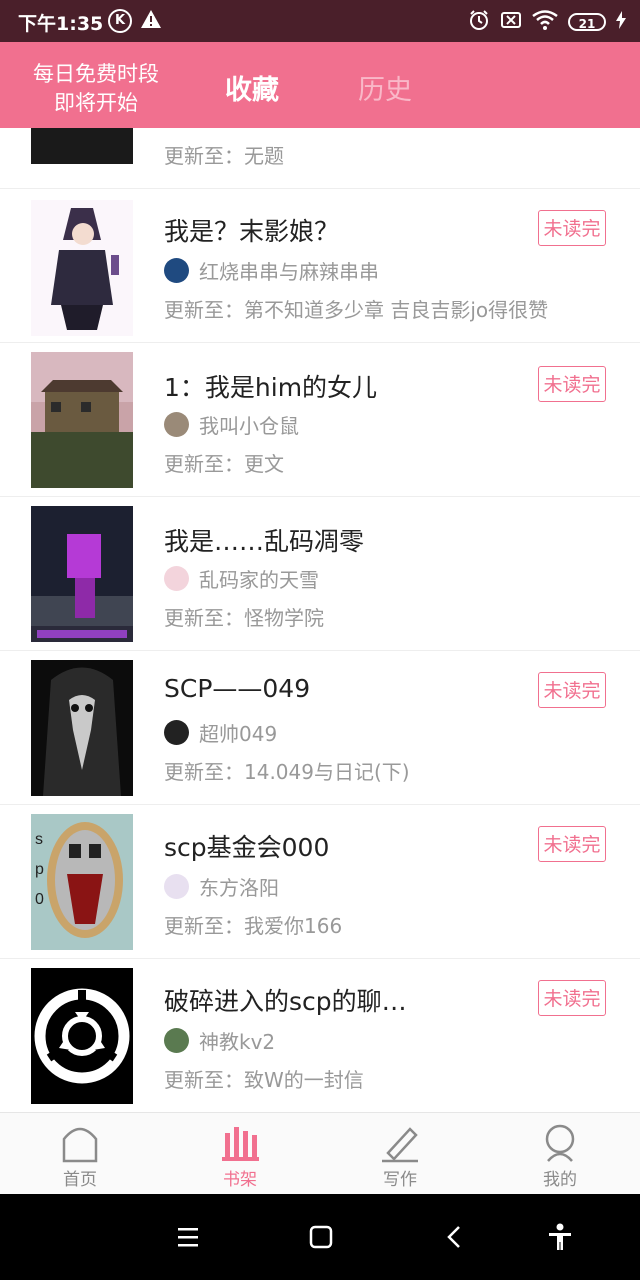 Image resolution: width=640 pixels, height=1280 pixels. Describe the element at coordinates (253, 926) in the screenshot. I see `update-text: 更新至：我爱你166` at that location.